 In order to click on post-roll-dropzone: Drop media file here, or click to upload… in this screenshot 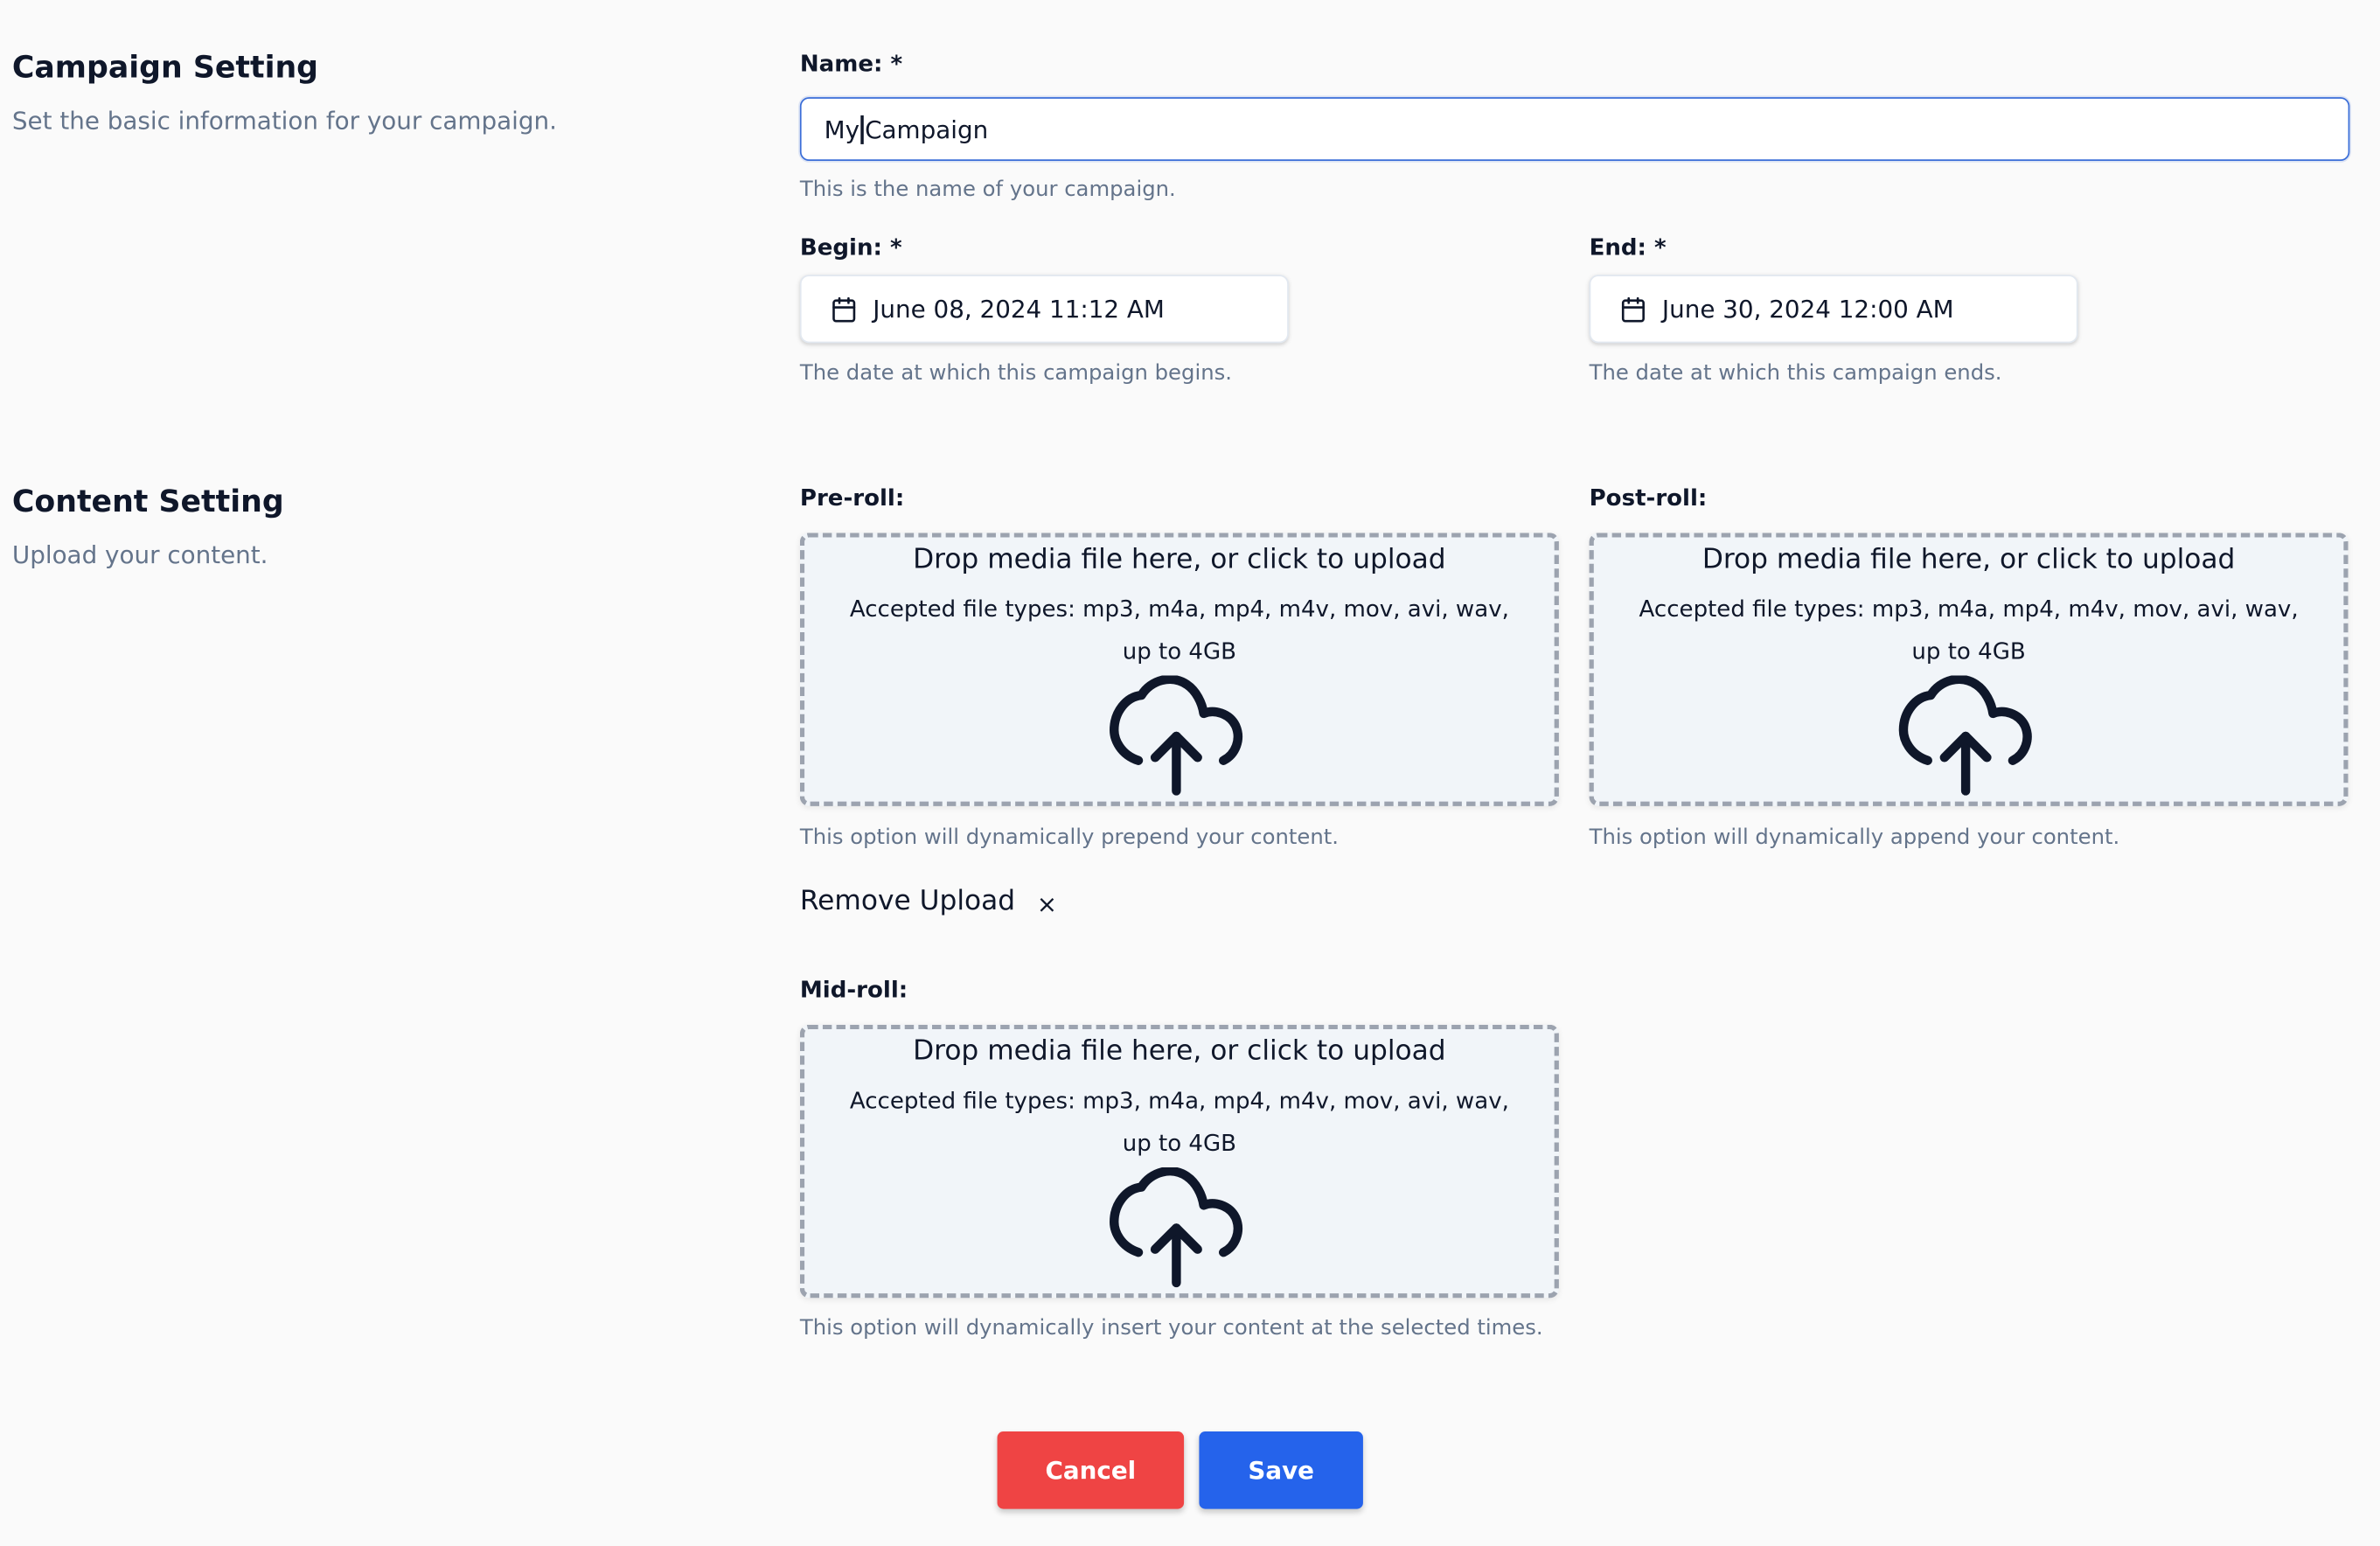, I will do `click(1969, 669)`.